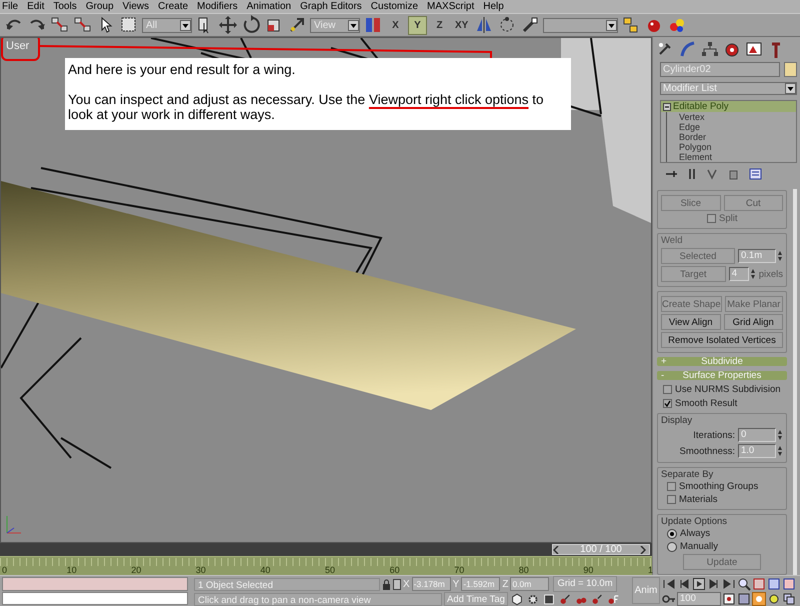  I want to click on orbit-icon, so click(774, 599).